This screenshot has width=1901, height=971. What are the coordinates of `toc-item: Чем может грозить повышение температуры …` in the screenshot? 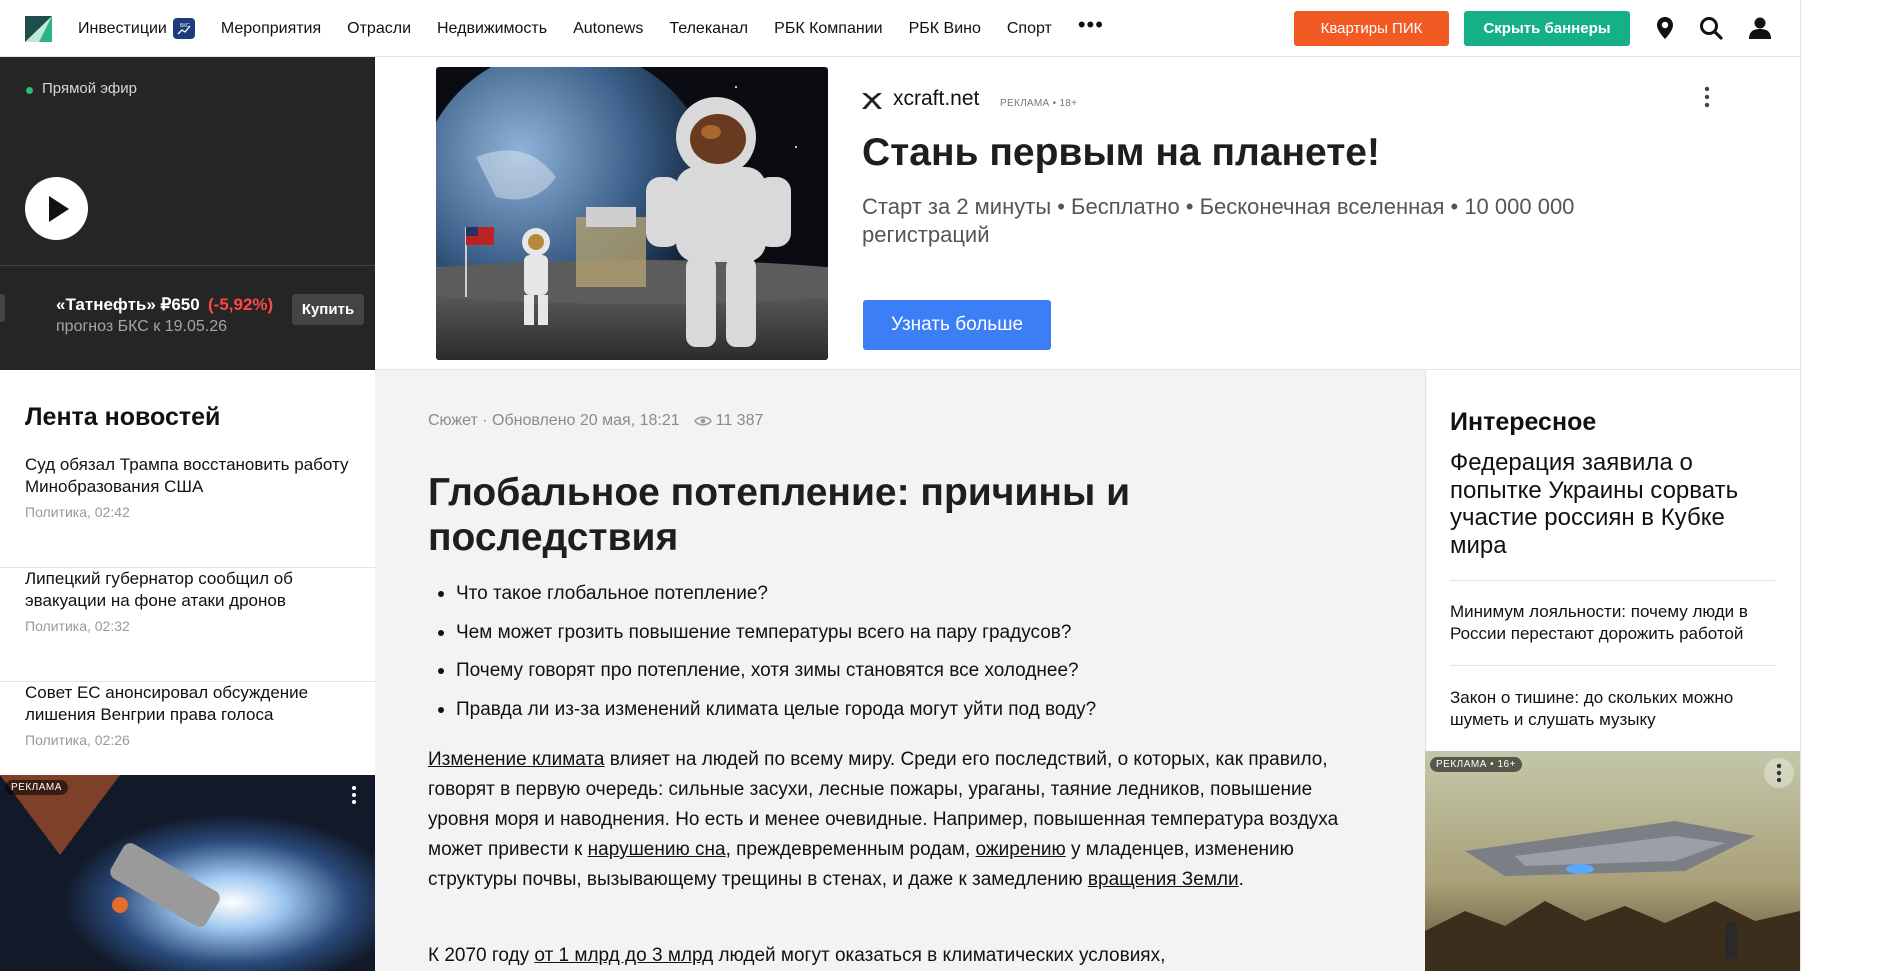 It's located at (828, 632).